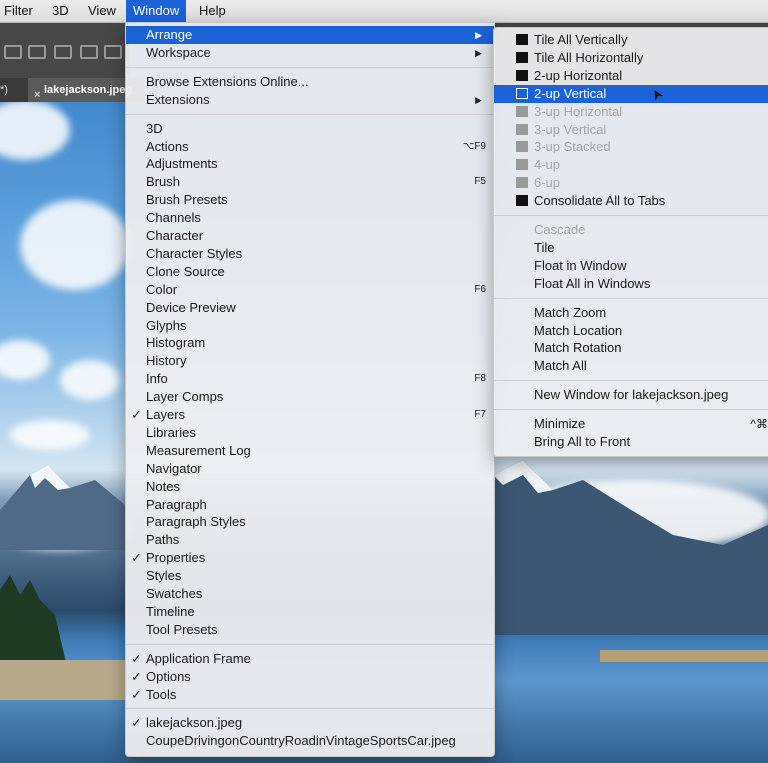 The image size is (768, 763). What do you see at coordinates (164, 576) in the screenshot?
I see `menu-item-label: Styles` at bounding box center [164, 576].